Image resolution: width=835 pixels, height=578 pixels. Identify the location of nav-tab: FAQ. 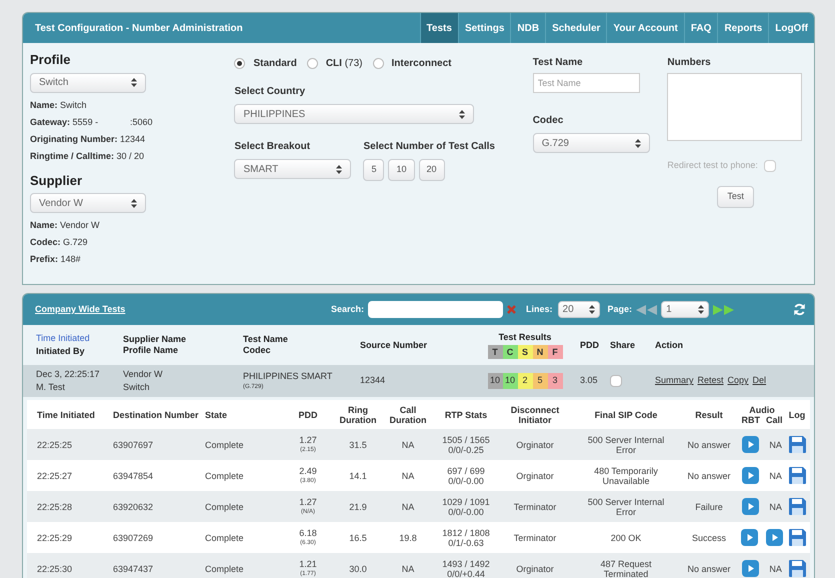
(701, 28).